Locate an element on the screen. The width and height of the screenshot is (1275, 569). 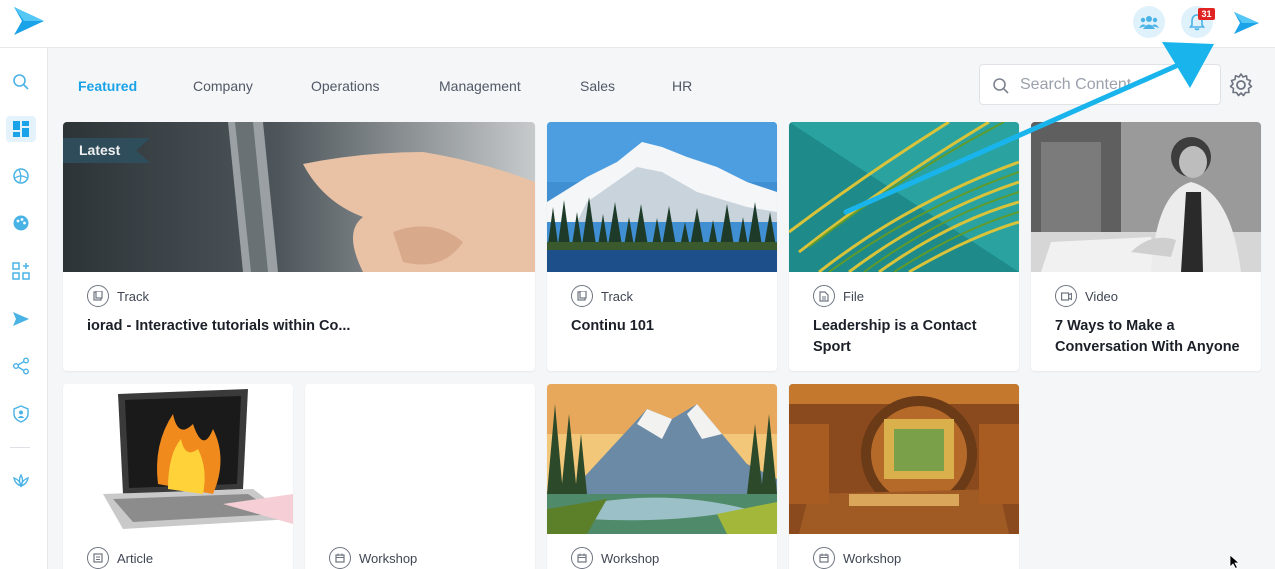
file-icon is located at coordinates (824, 296).